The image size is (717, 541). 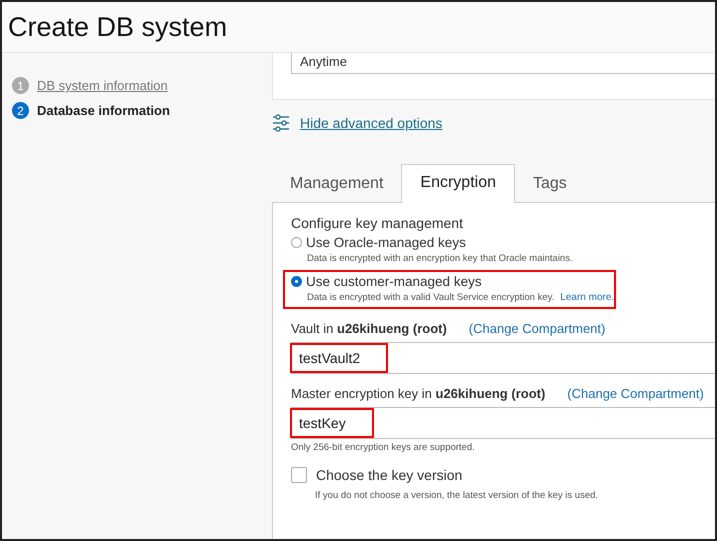 I want to click on help-text: Only 256-bit encryption keys are supported., so click(x=383, y=447).